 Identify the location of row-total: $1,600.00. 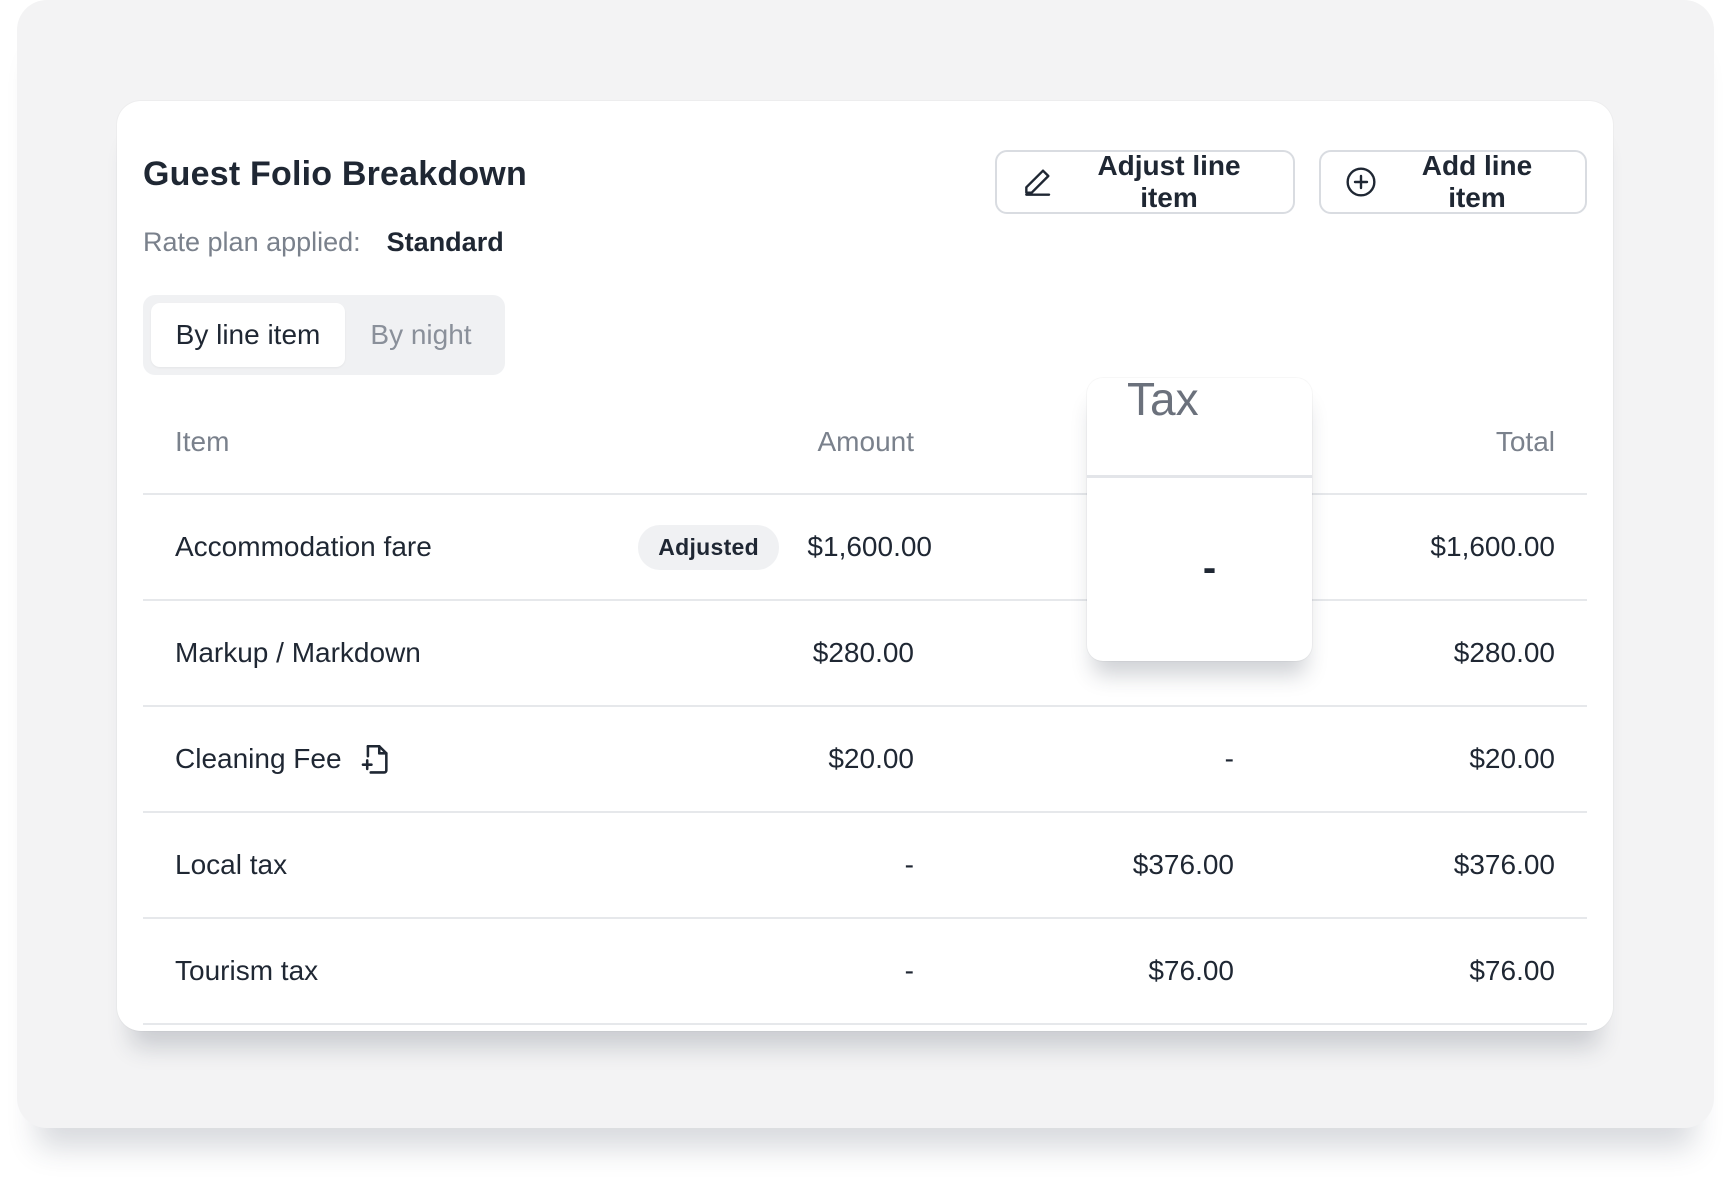
(1492, 546).